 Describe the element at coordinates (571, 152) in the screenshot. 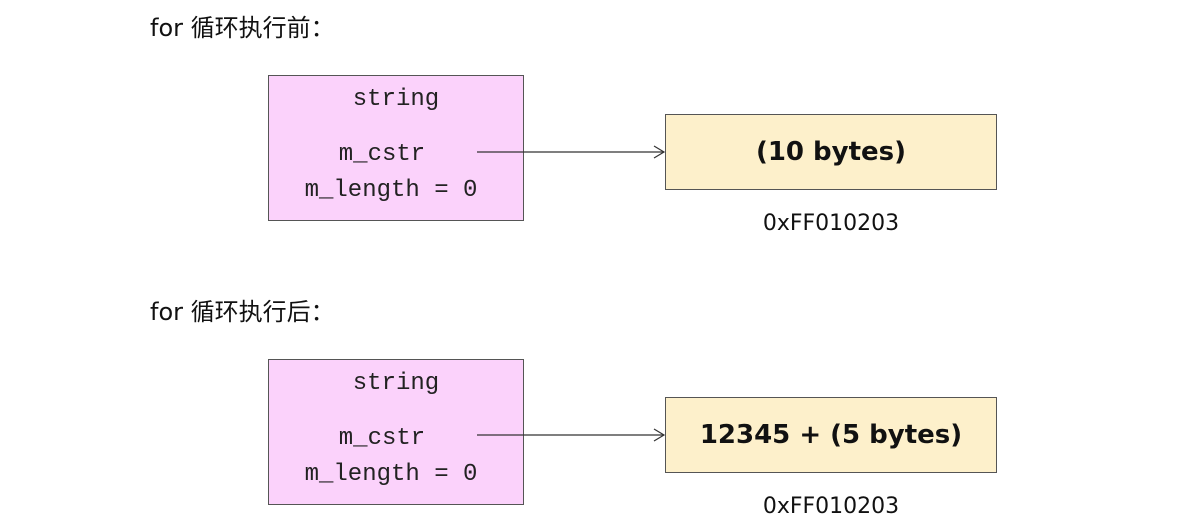

I see `arrow-before` at that location.